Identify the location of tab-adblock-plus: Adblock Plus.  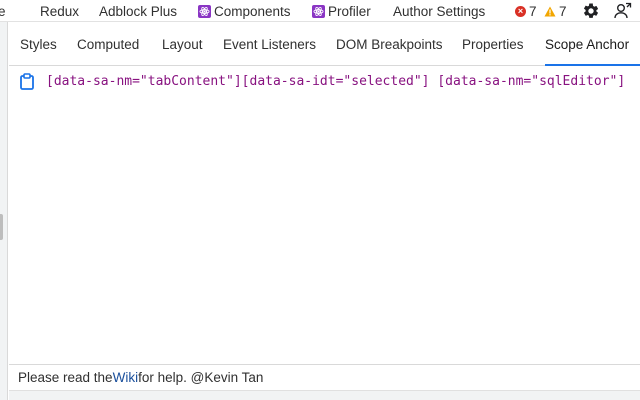
(138, 10).